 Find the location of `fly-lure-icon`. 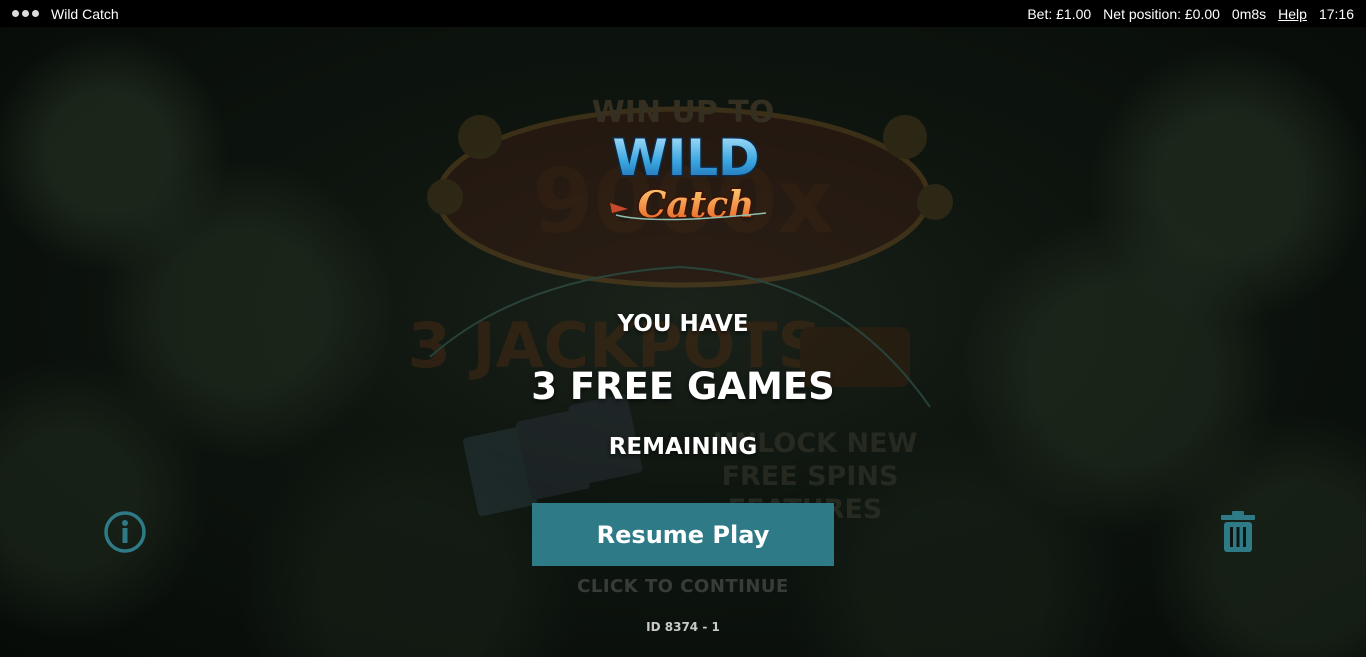

fly-lure-icon is located at coordinates (619, 208).